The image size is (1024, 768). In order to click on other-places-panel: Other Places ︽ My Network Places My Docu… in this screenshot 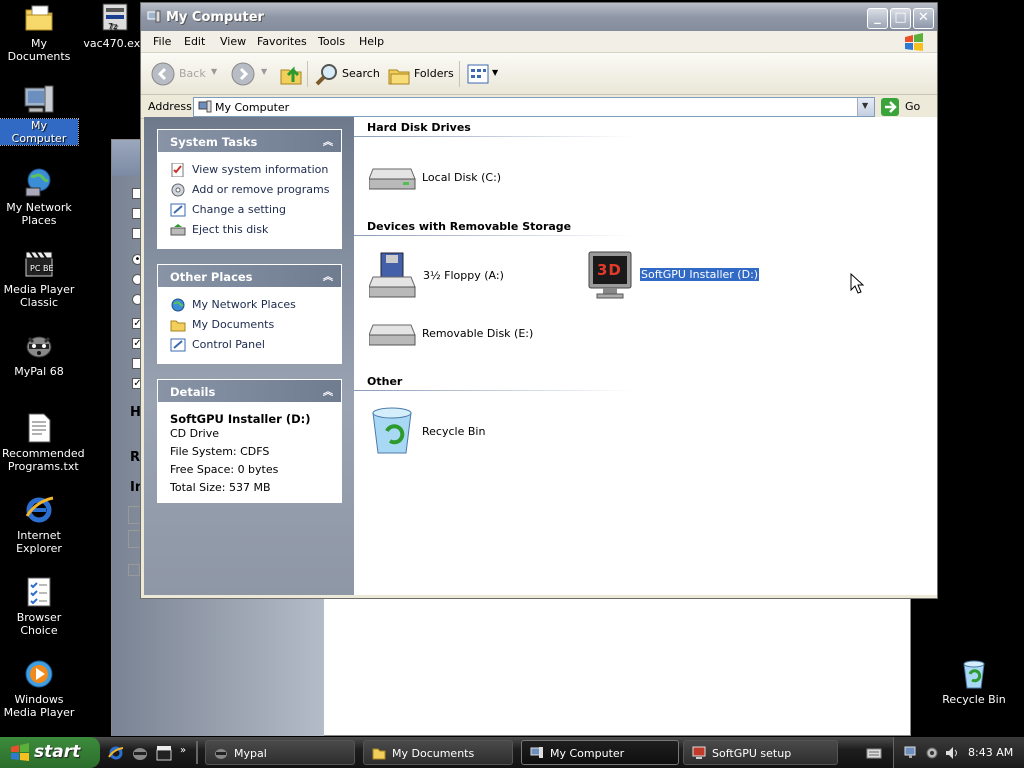, I will do `click(249, 314)`.